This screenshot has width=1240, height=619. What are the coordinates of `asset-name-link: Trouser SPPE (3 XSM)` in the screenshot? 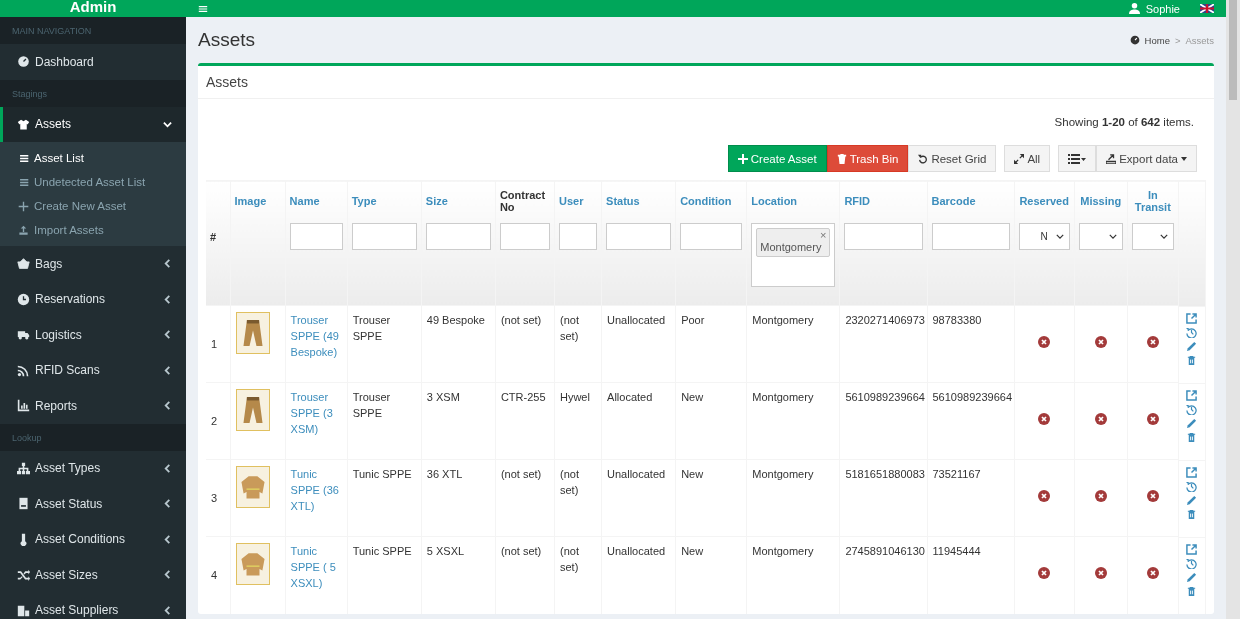 It's located at (316, 413).